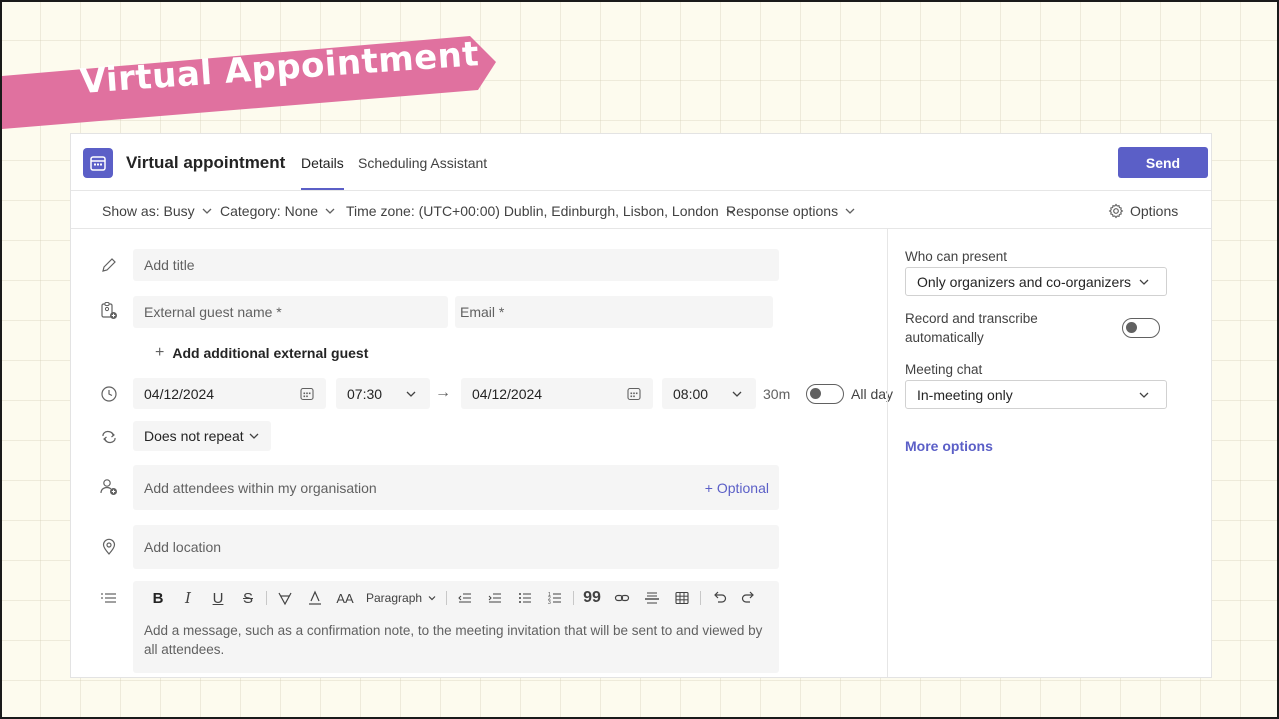 The height and width of the screenshot is (719, 1279). What do you see at coordinates (777, 394) in the screenshot?
I see `duration-label: 30m` at bounding box center [777, 394].